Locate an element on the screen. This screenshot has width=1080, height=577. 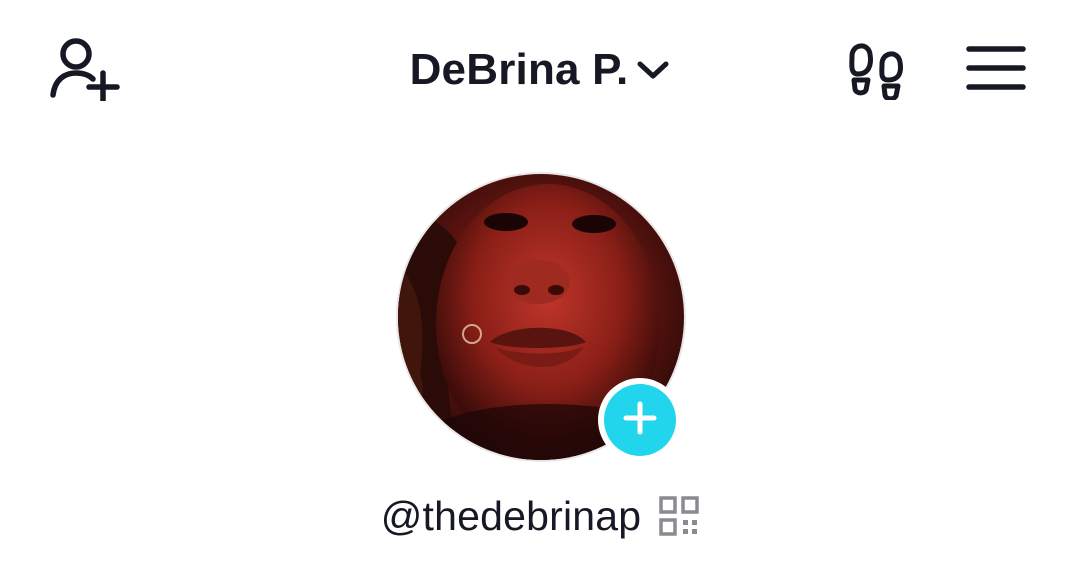
account-switcher: DeBrina P. is located at coordinates (540, 70).